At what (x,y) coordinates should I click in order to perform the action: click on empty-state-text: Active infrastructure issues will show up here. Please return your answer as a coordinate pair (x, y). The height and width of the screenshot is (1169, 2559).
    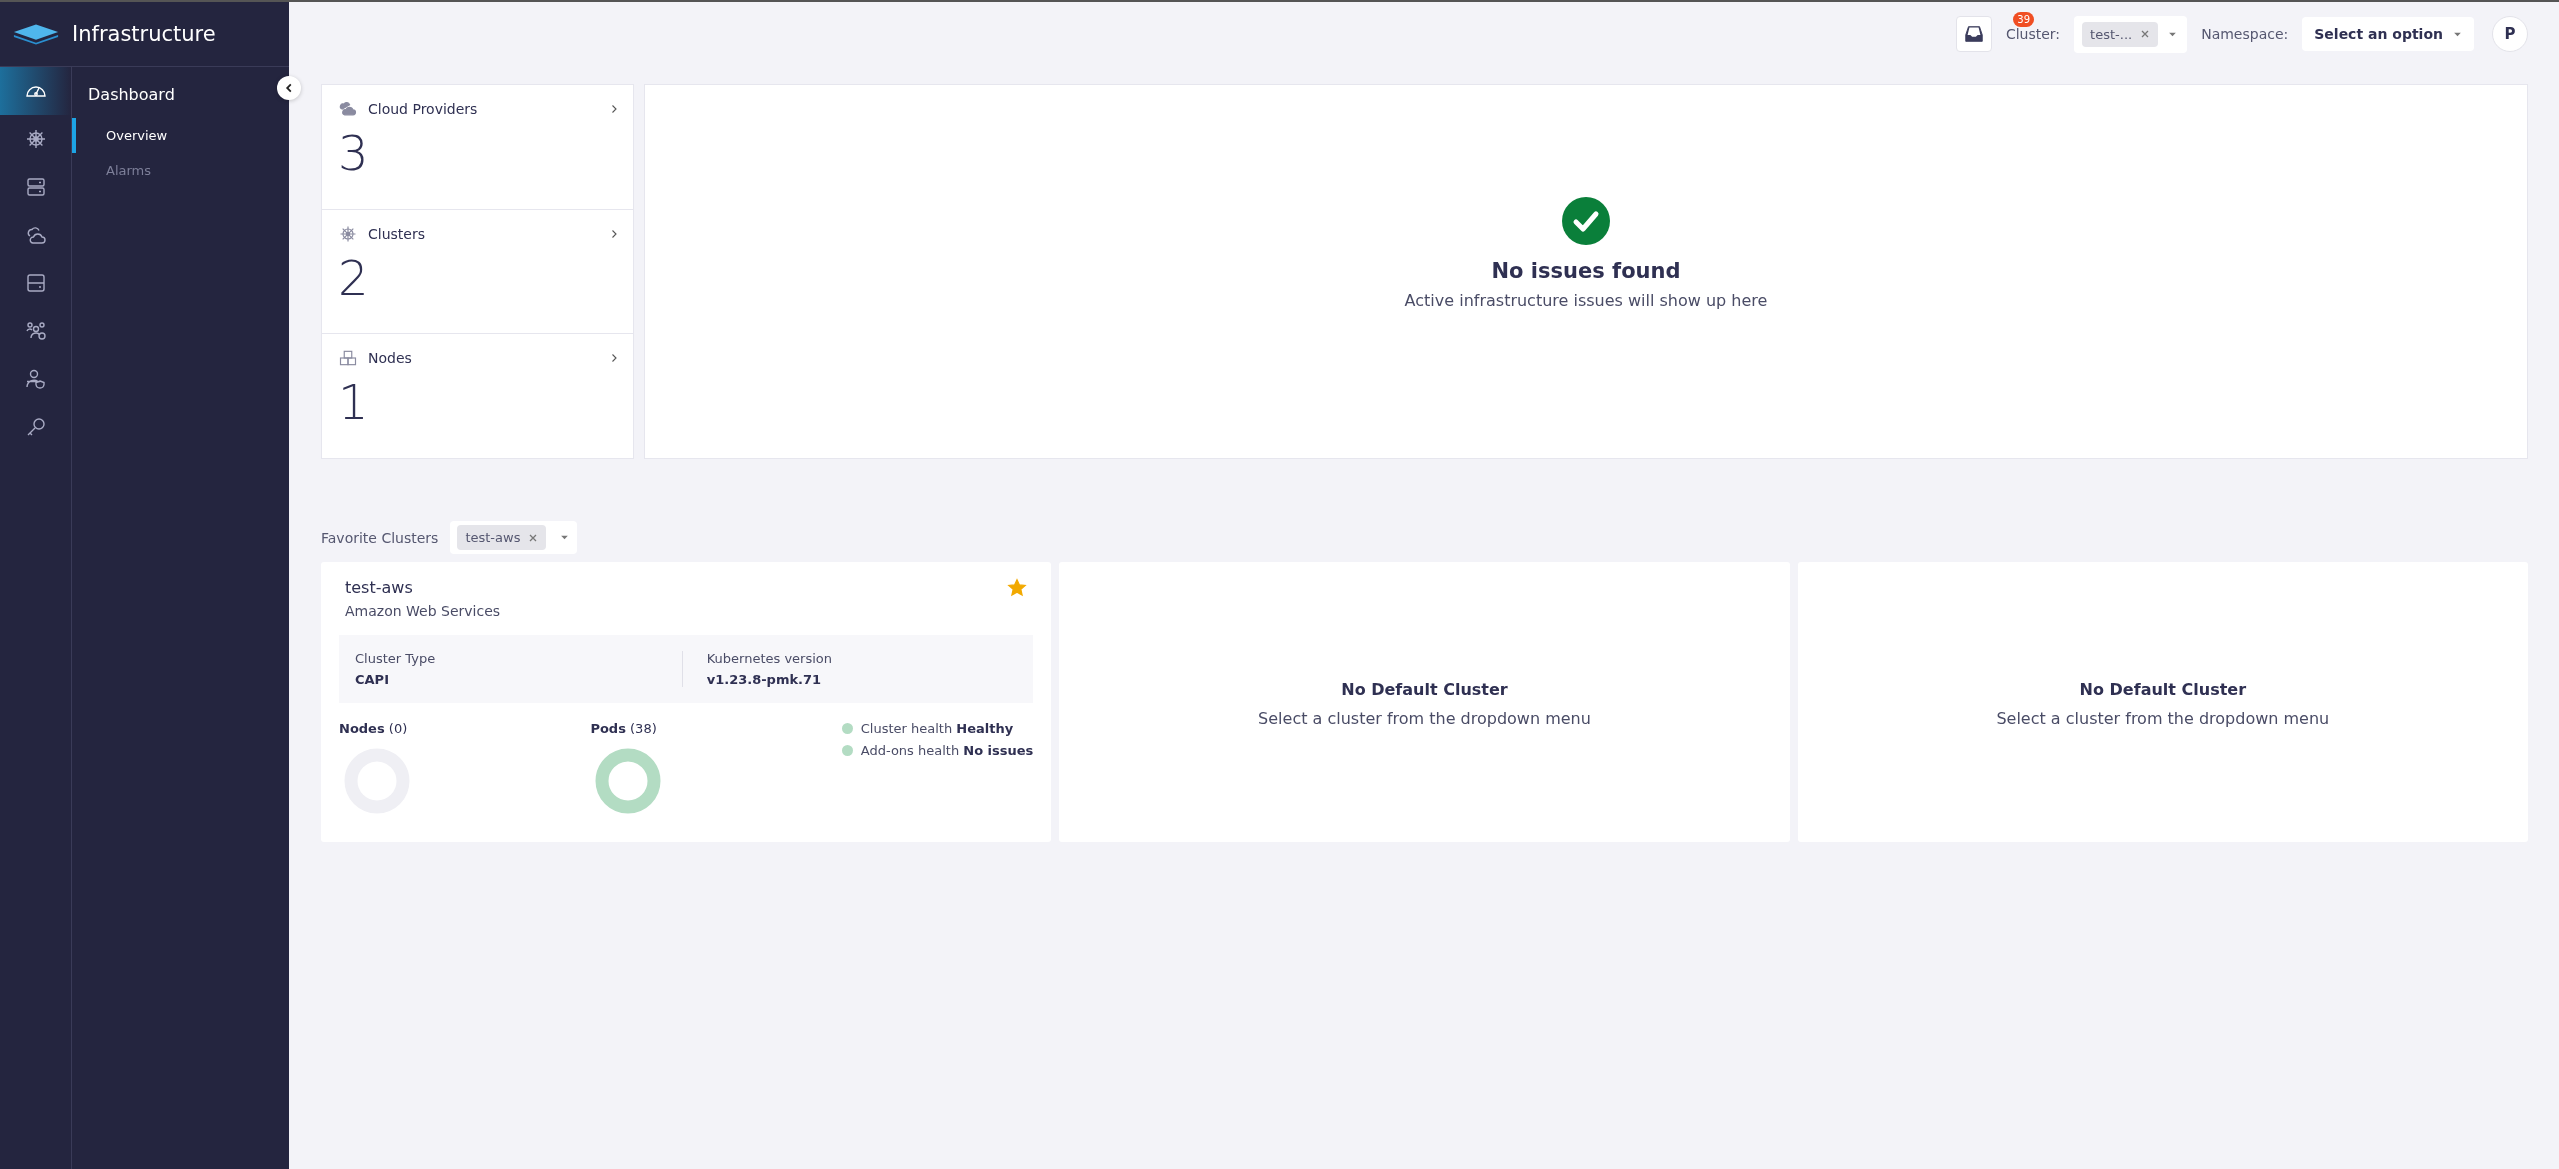
    Looking at the image, I should click on (1586, 300).